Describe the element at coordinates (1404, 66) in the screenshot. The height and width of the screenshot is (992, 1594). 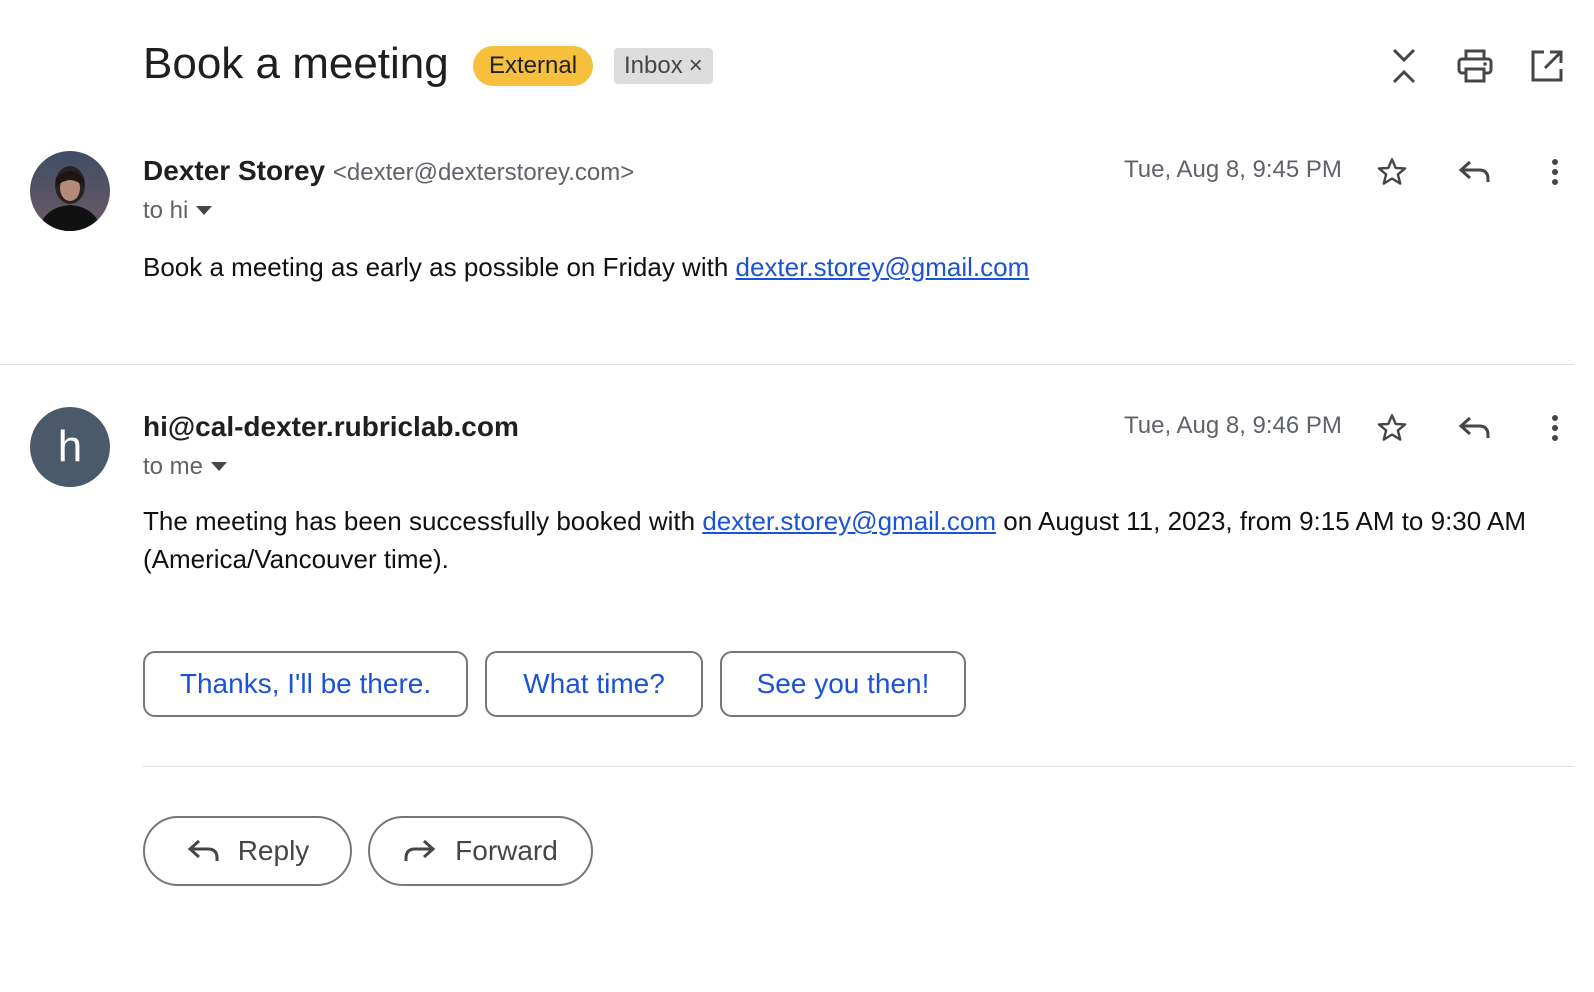
I see `collapse-all-icon` at that location.